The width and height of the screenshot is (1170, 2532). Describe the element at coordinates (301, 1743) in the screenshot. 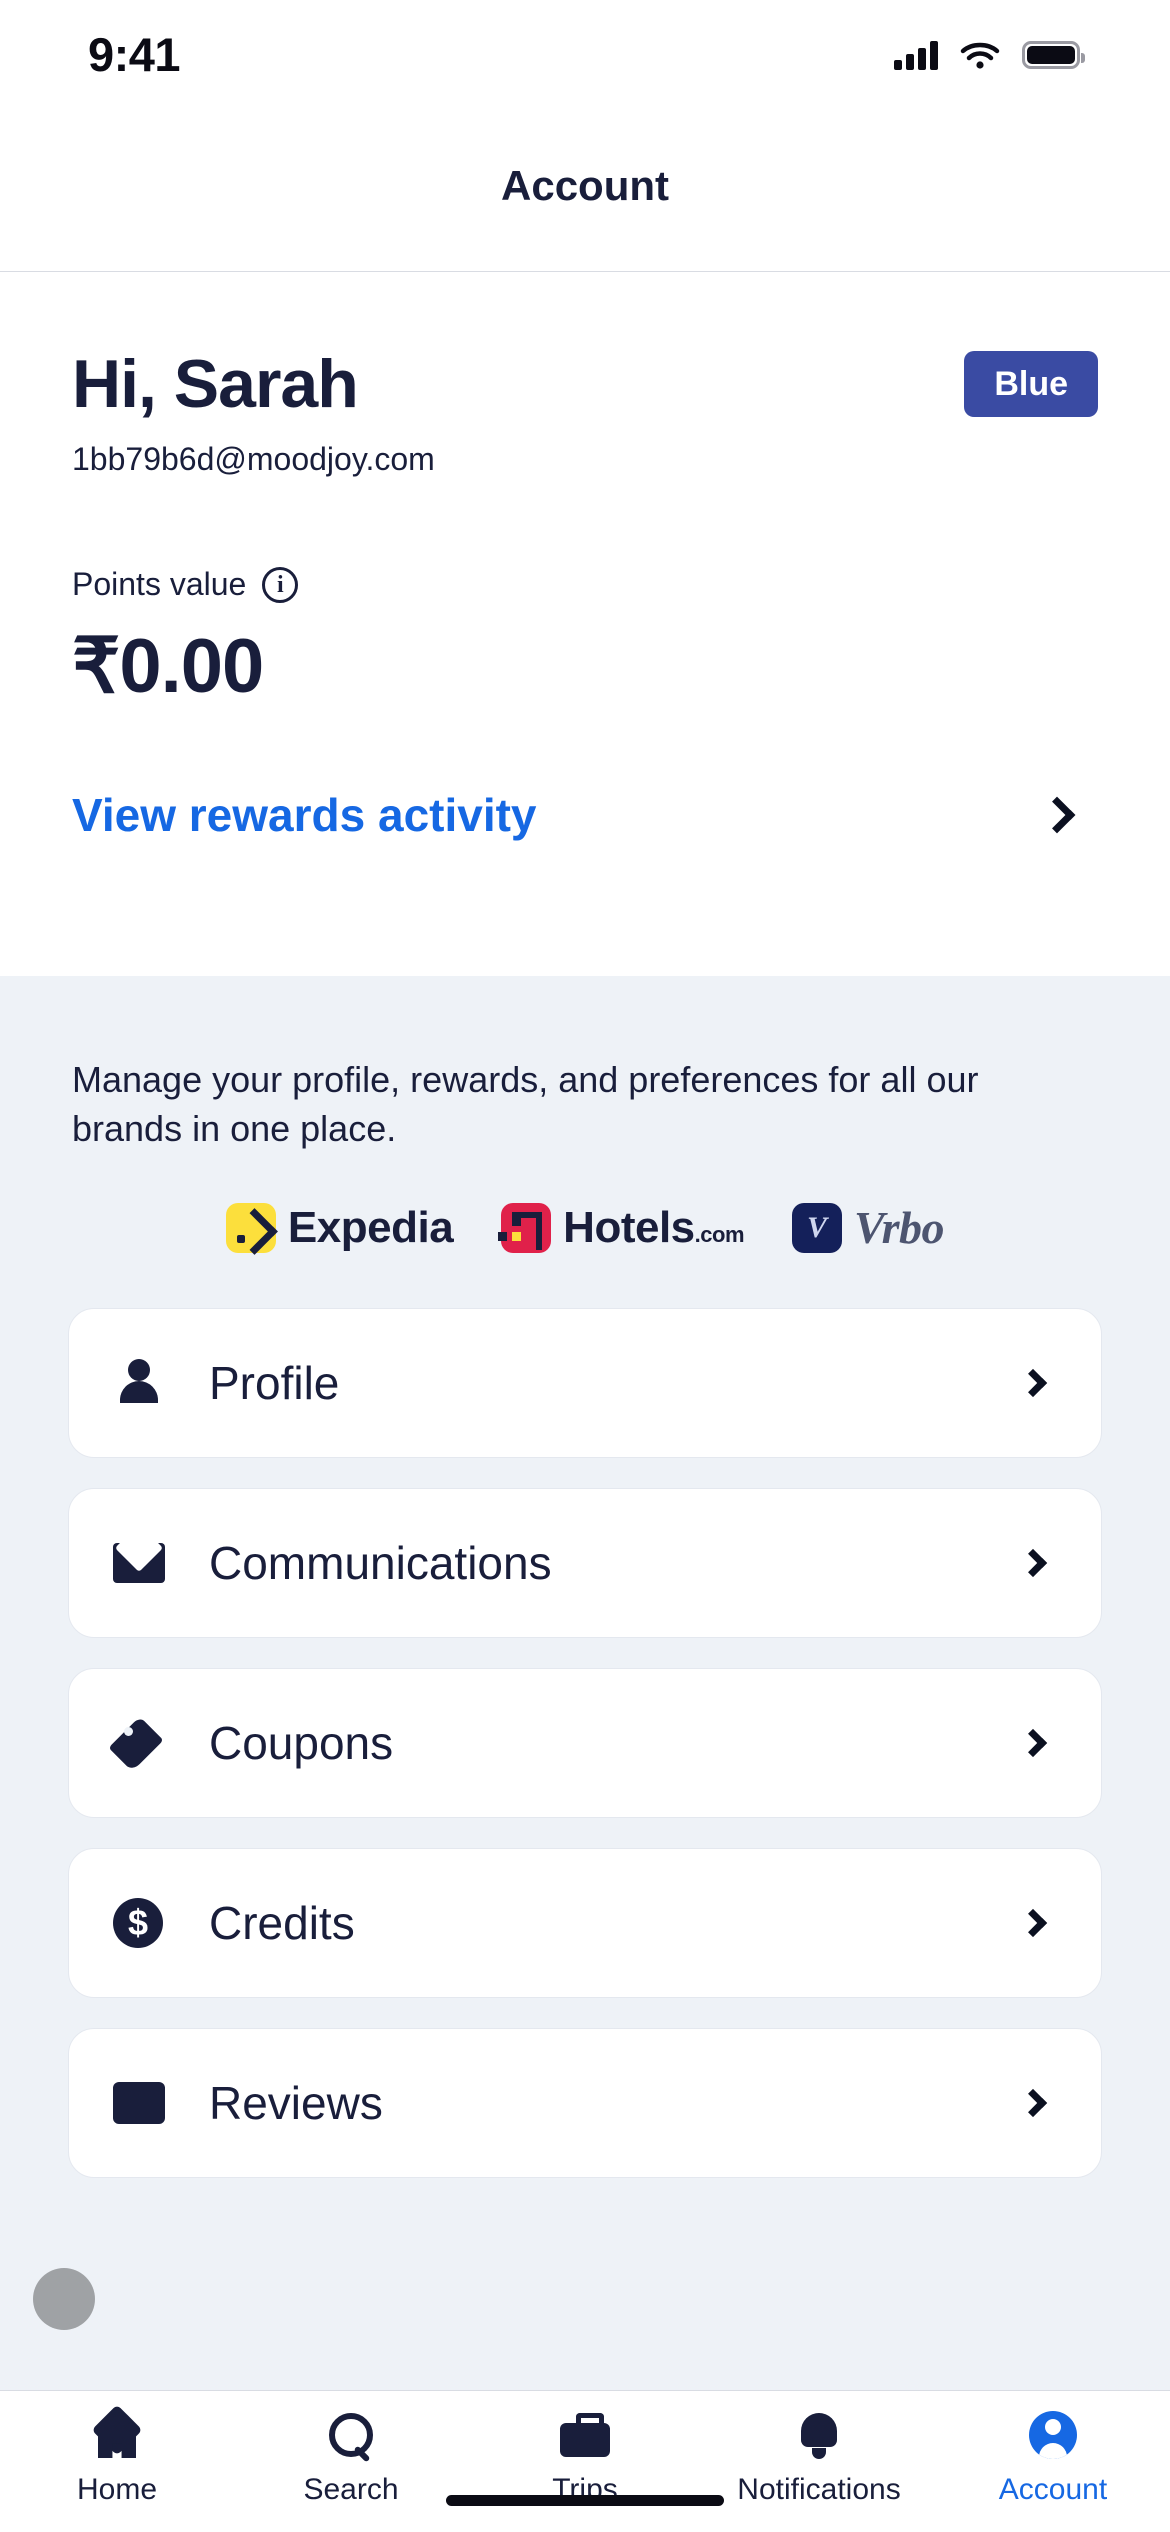

I see `menu-item-label: Coupons` at that location.